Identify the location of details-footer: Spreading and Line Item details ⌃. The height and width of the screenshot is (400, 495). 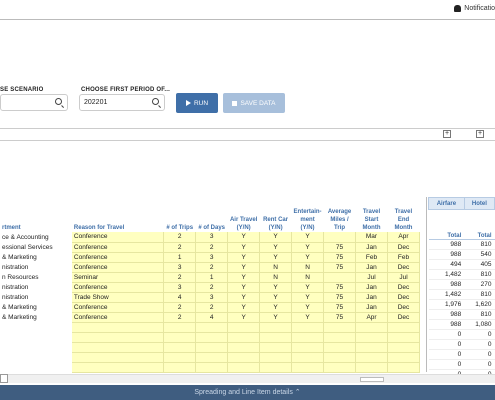
(247, 392).